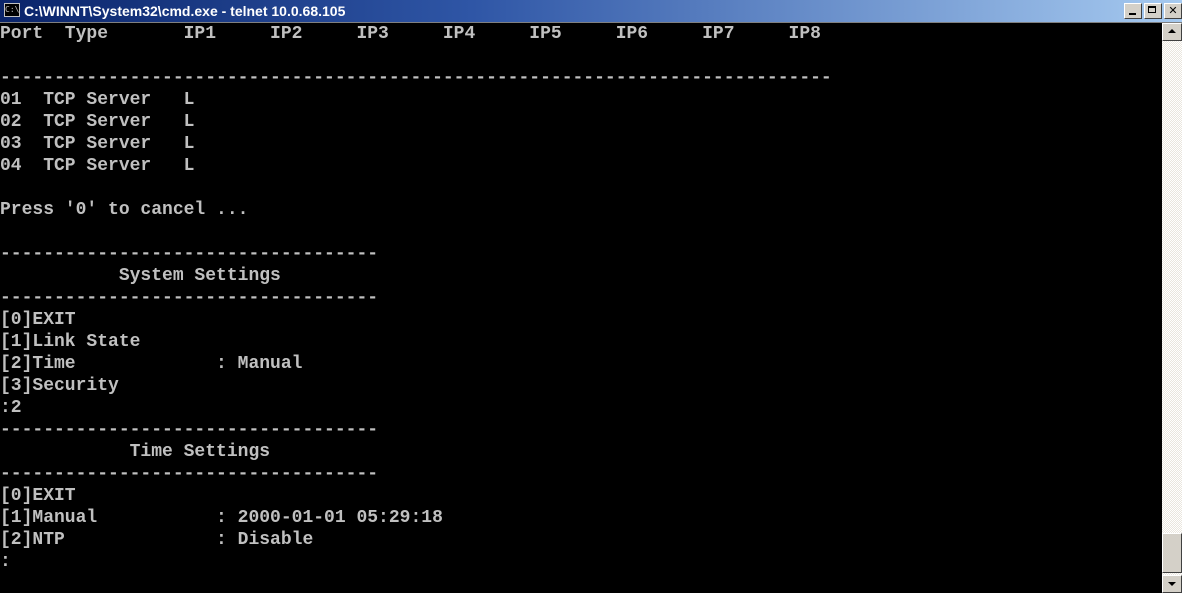 The width and height of the screenshot is (1182, 593). I want to click on scroll-up-button, so click(1172, 32).